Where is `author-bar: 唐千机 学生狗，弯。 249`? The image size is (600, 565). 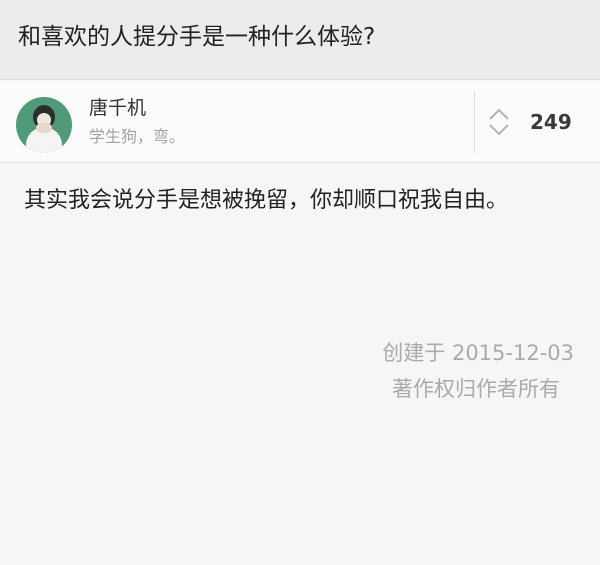 author-bar: 唐千机 学生狗，弯。 249 is located at coordinates (300, 122).